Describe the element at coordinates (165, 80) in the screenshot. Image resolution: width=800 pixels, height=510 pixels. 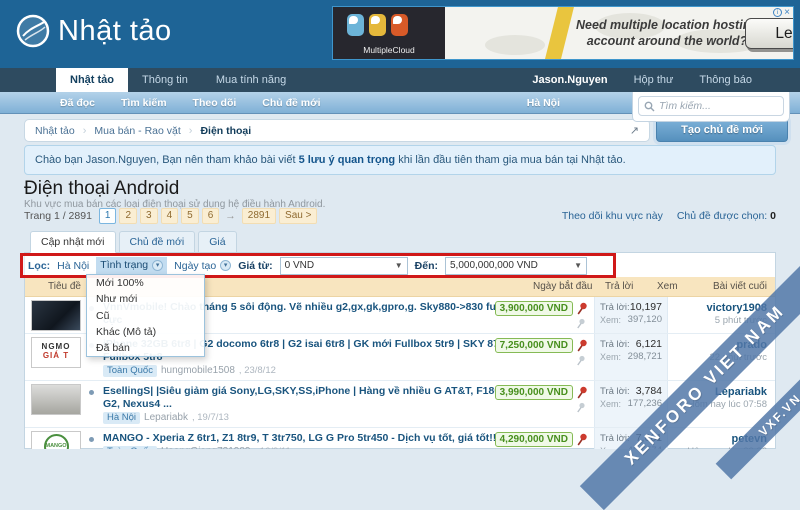
I see `tab-thong-tin: Thông tin` at that location.